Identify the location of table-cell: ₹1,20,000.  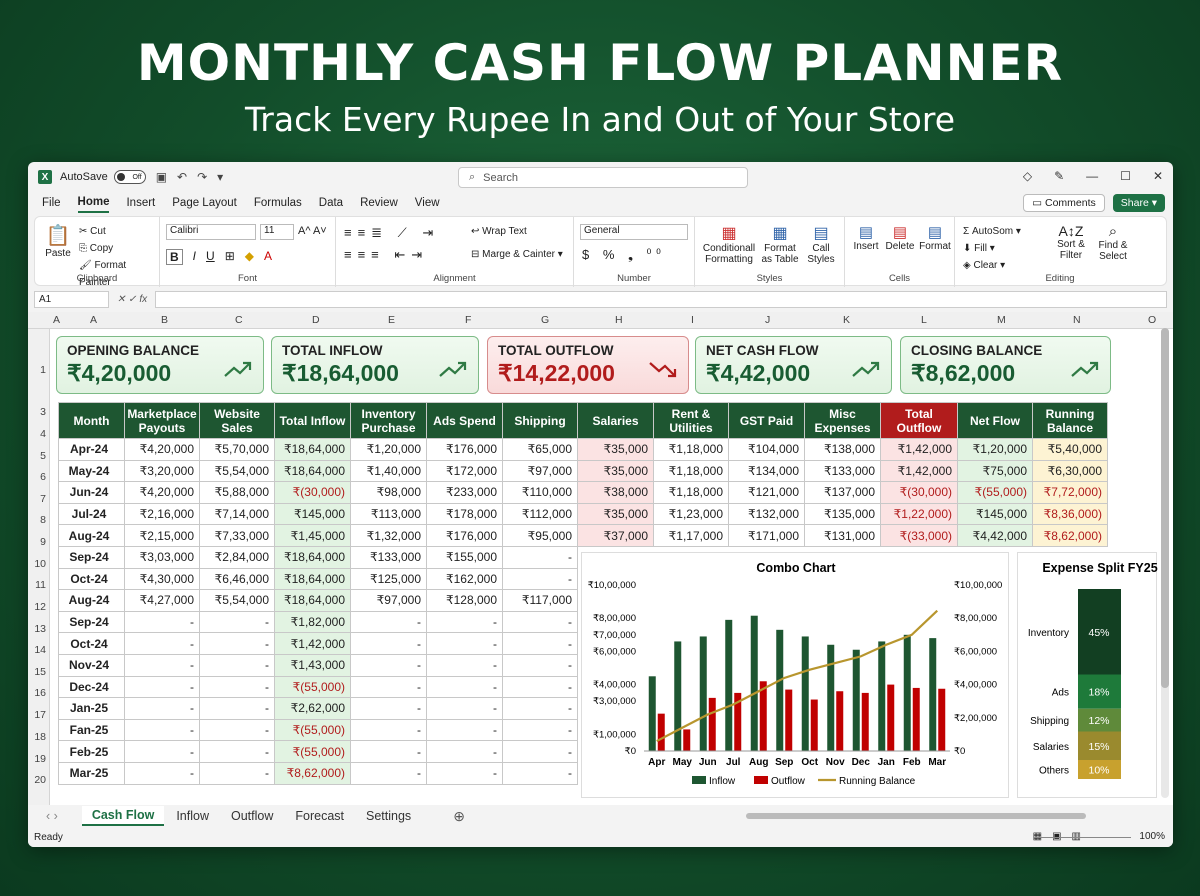
(388, 449).